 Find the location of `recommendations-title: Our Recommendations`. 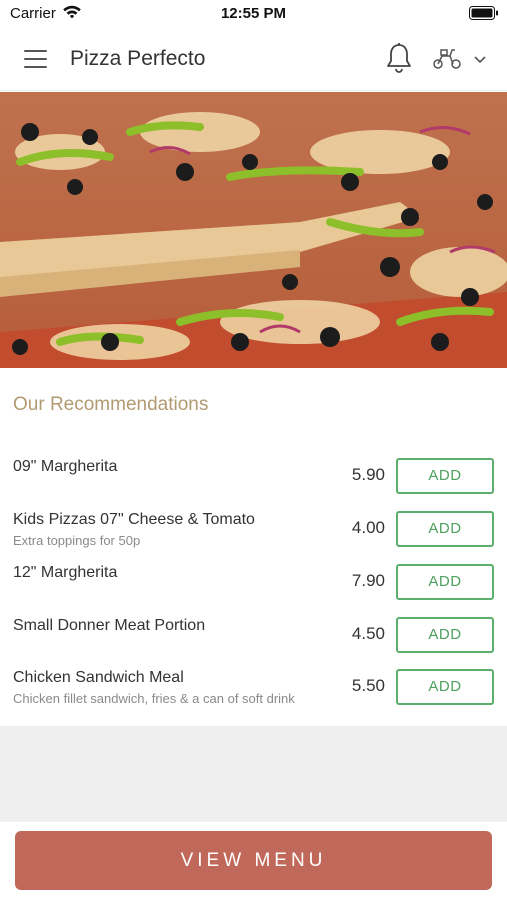

recommendations-title: Our Recommendations is located at coordinates (111, 404).